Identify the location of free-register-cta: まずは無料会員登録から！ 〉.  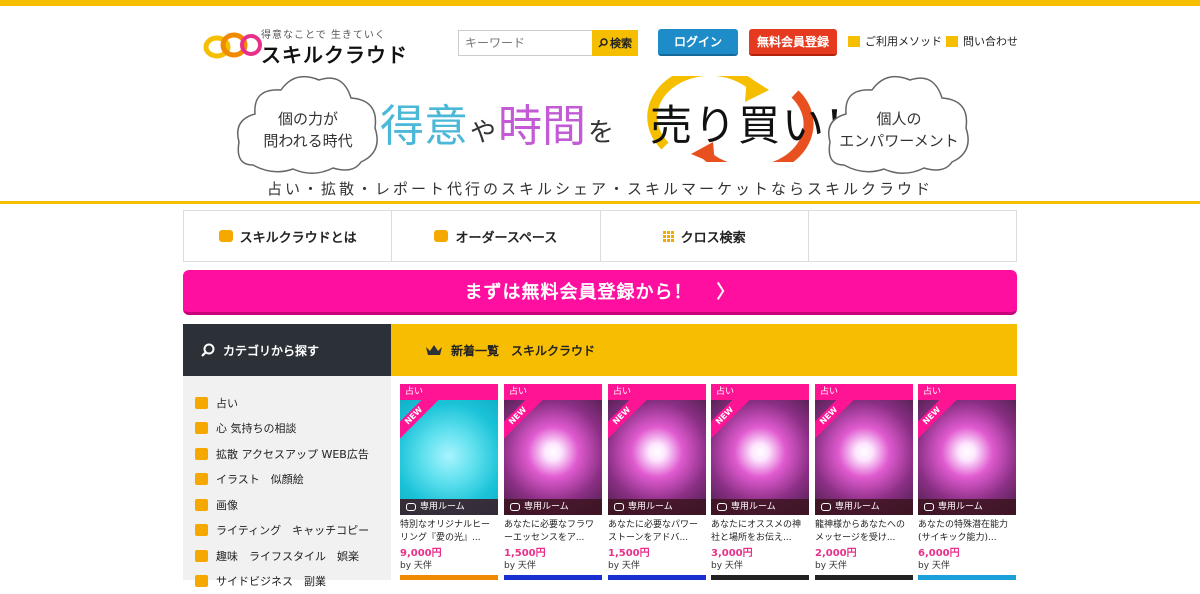
(600, 292).